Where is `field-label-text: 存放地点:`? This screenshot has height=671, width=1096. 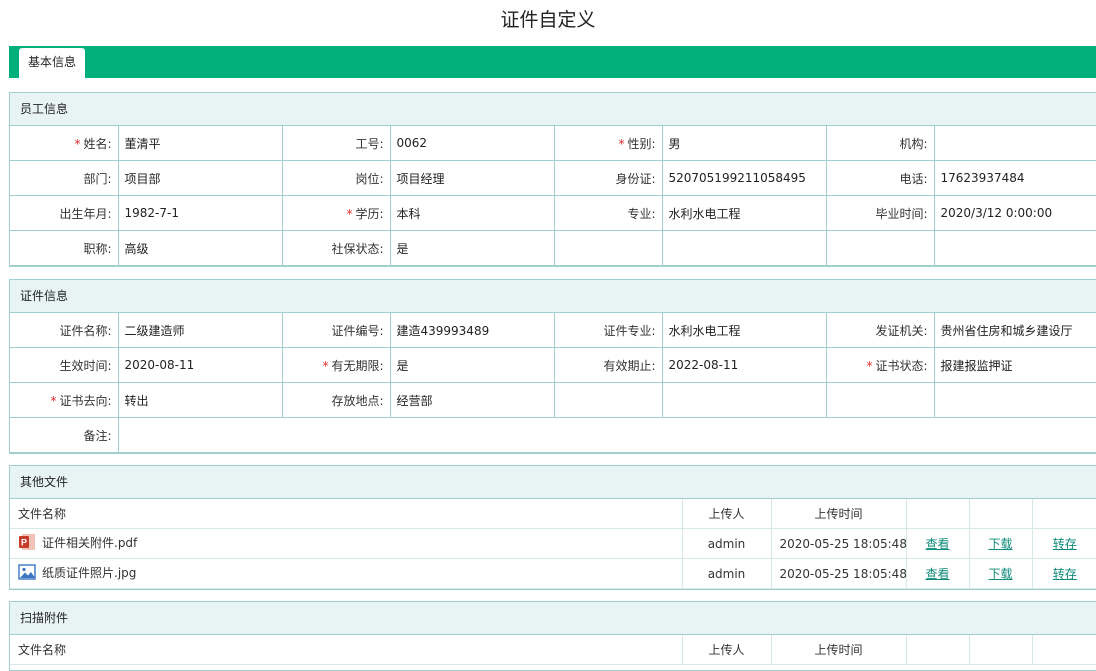
field-label-text: 存放地点: is located at coordinates (357, 400).